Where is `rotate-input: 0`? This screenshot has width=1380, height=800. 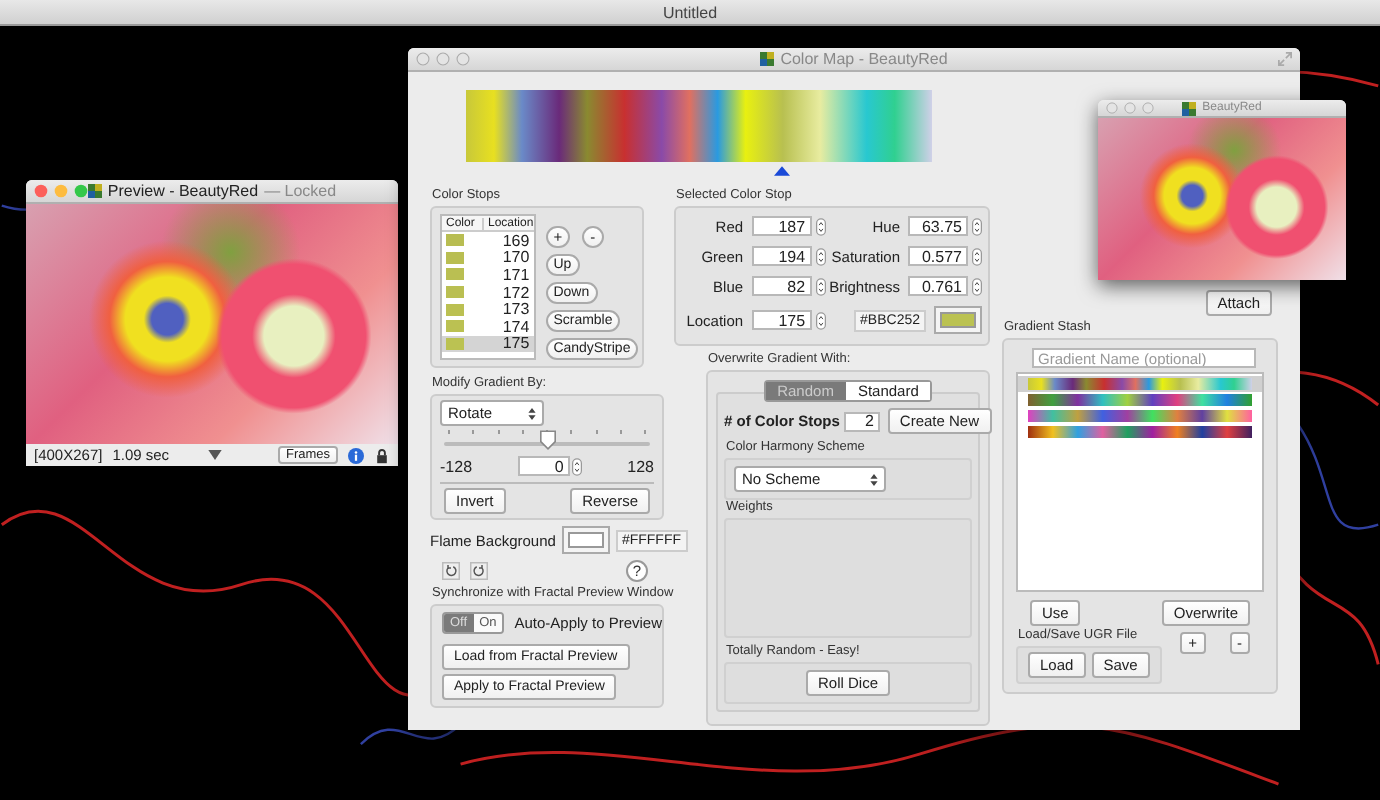
rotate-input: 0 is located at coordinates (543, 466).